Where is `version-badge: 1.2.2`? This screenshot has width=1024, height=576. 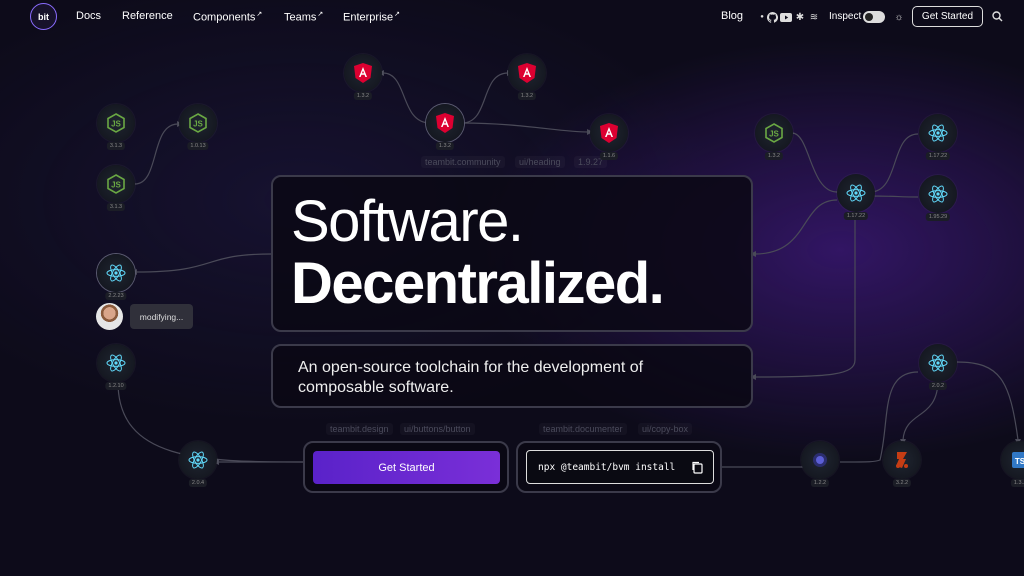 version-badge: 1.2.2 is located at coordinates (820, 483).